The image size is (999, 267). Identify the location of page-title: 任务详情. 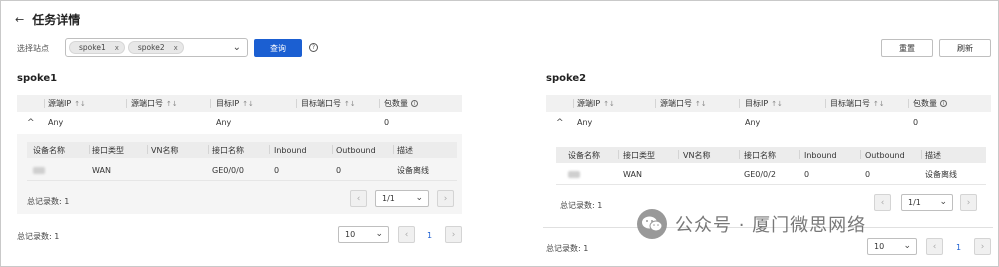
(56, 20).